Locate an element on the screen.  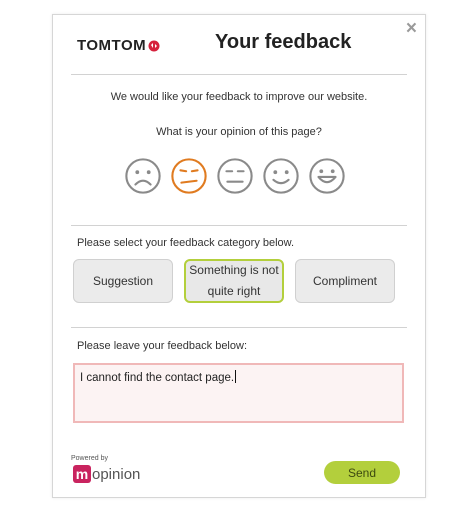
feedback-text: I cannot find the contact page. is located at coordinates (157, 378).